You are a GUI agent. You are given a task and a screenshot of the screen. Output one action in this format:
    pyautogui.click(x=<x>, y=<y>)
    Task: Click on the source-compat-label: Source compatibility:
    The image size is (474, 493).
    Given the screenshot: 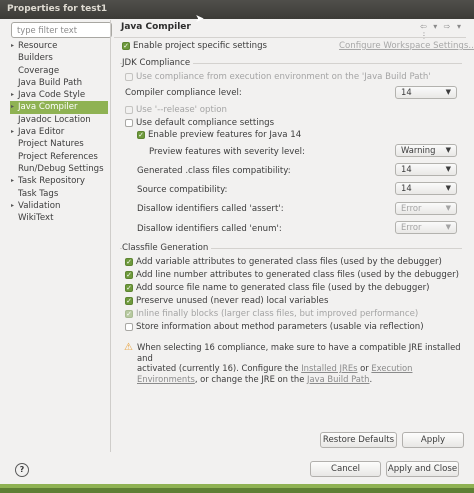 What is the action you would take?
    pyautogui.click(x=182, y=190)
    